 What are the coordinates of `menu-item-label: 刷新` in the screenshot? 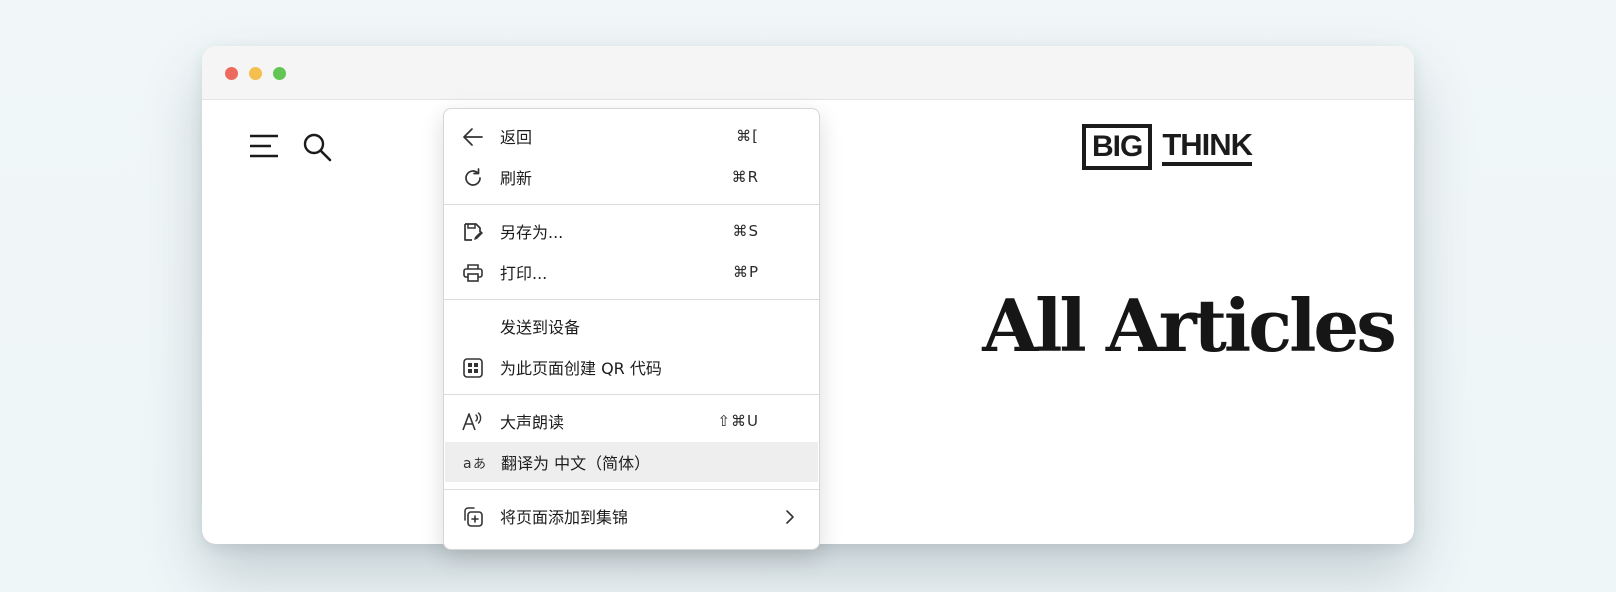 It's located at (516, 178).